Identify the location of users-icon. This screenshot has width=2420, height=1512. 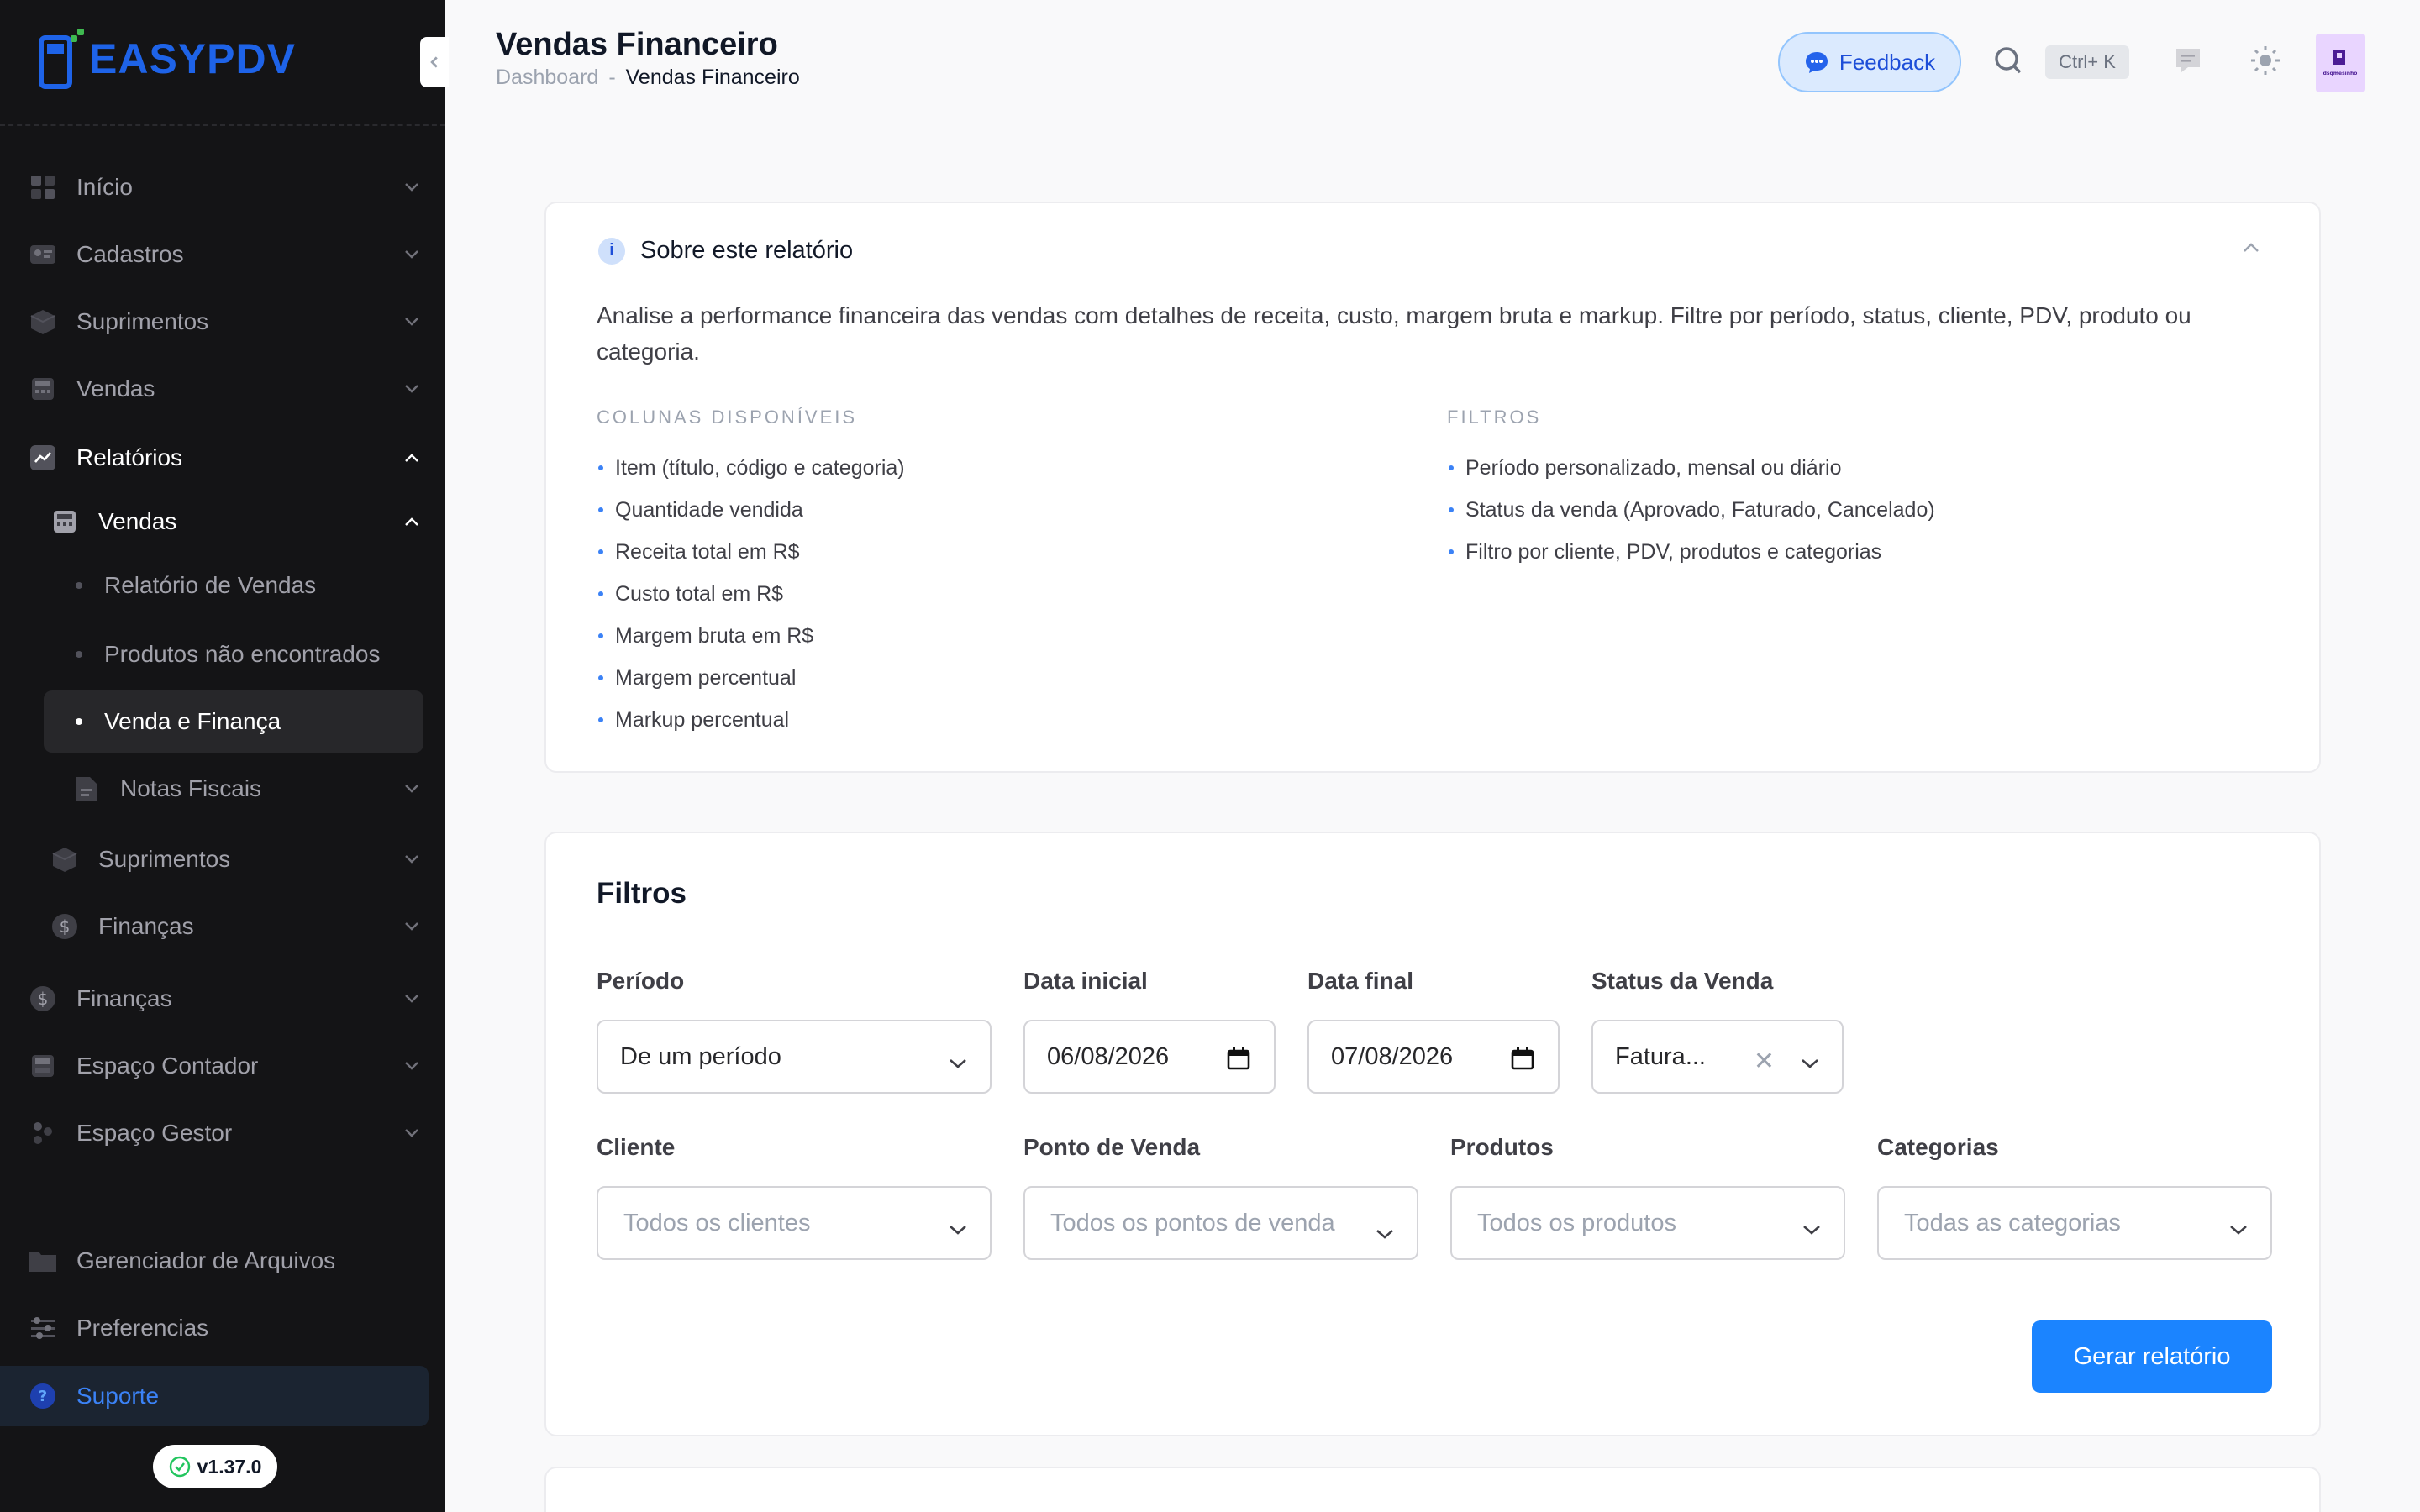
(43, 1133).